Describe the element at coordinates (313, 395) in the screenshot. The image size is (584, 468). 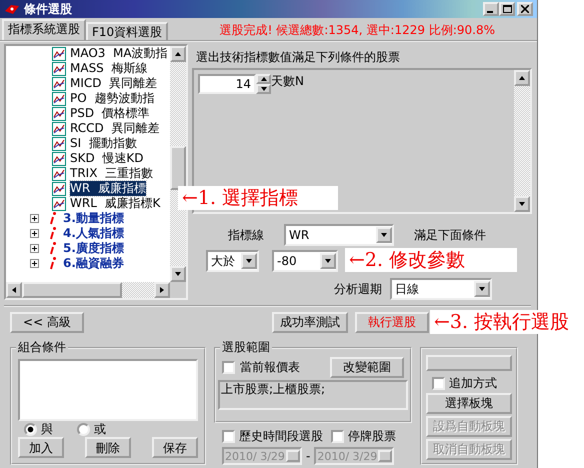
I see `market-list: 上市股票;上櫃股票;` at that location.